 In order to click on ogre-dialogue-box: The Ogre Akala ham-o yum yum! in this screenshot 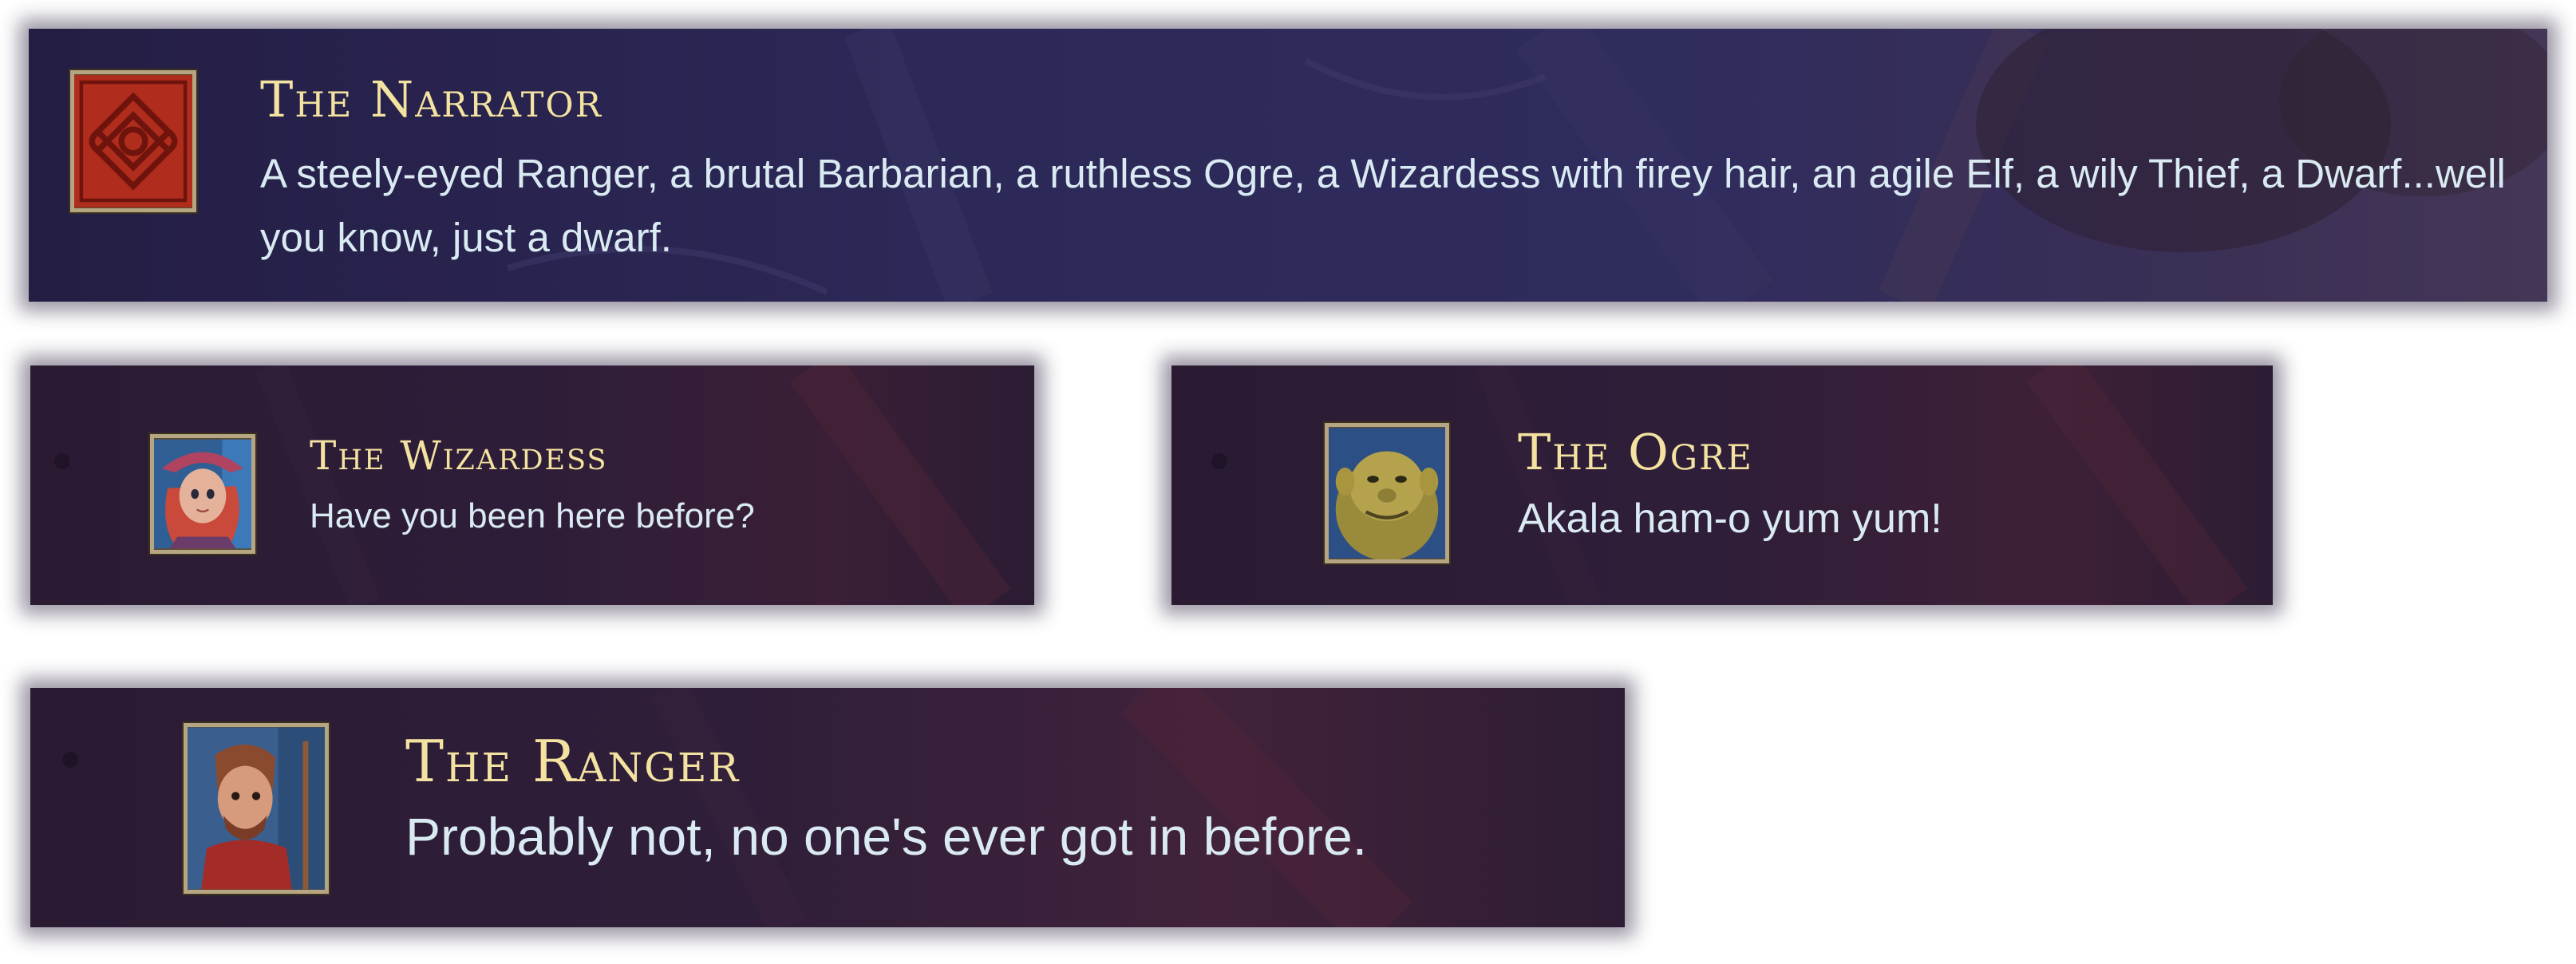, I will do `click(1722, 485)`.